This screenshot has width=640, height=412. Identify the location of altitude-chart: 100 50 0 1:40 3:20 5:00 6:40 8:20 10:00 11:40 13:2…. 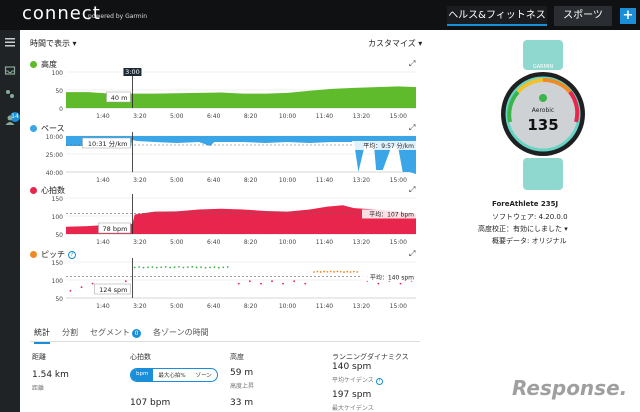
(225, 94).